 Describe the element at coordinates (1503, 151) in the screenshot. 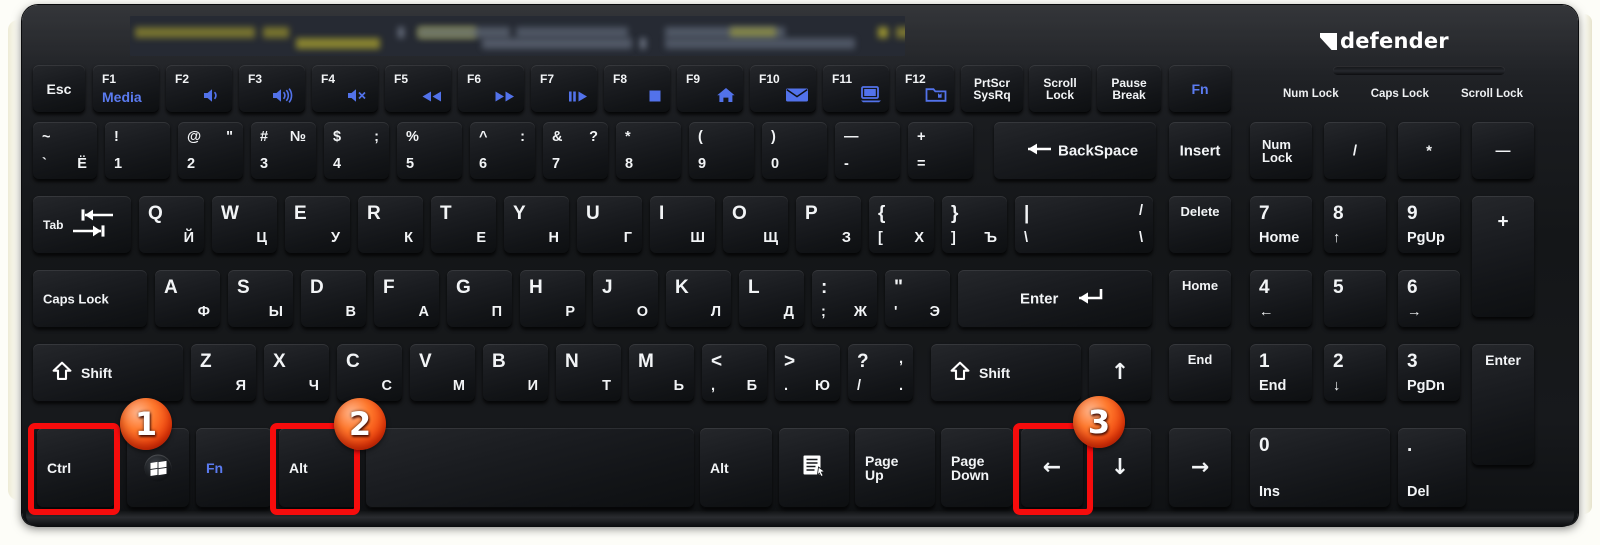

I see `key-numpad-minus: —` at that location.